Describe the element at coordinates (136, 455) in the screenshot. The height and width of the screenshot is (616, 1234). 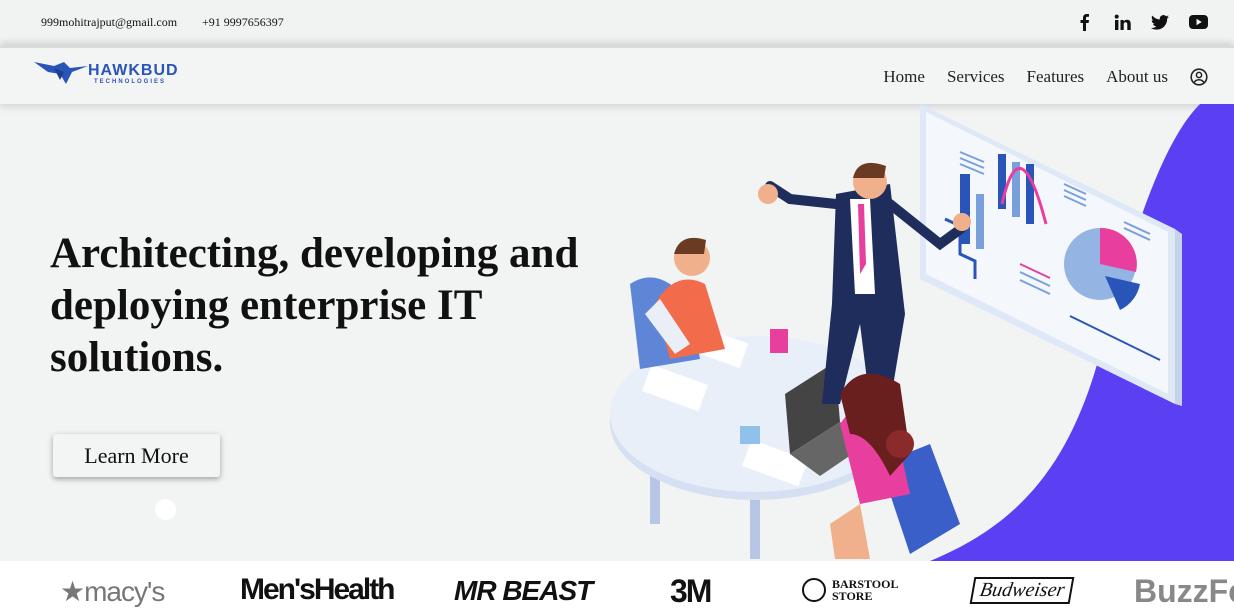
I see `learn-more-button: Learn More` at that location.